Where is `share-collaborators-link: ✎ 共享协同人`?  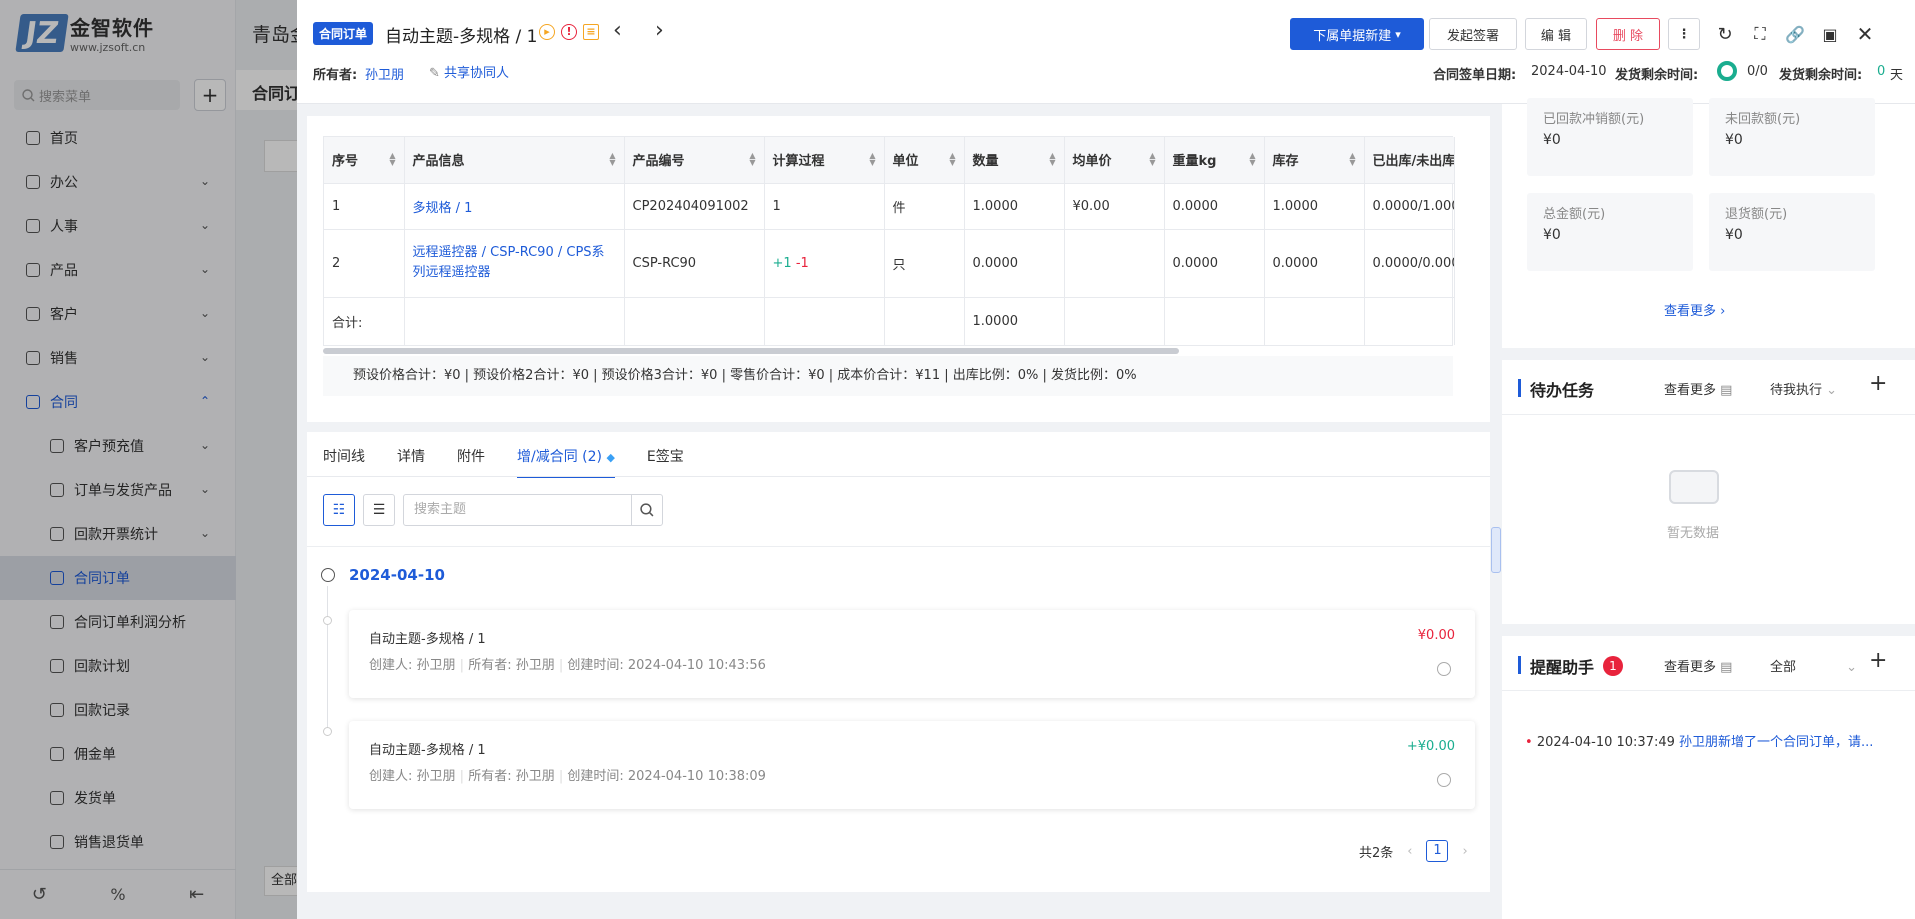
share-collaborators-link: ✎ 共享协同人 is located at coordinates (469, 71).